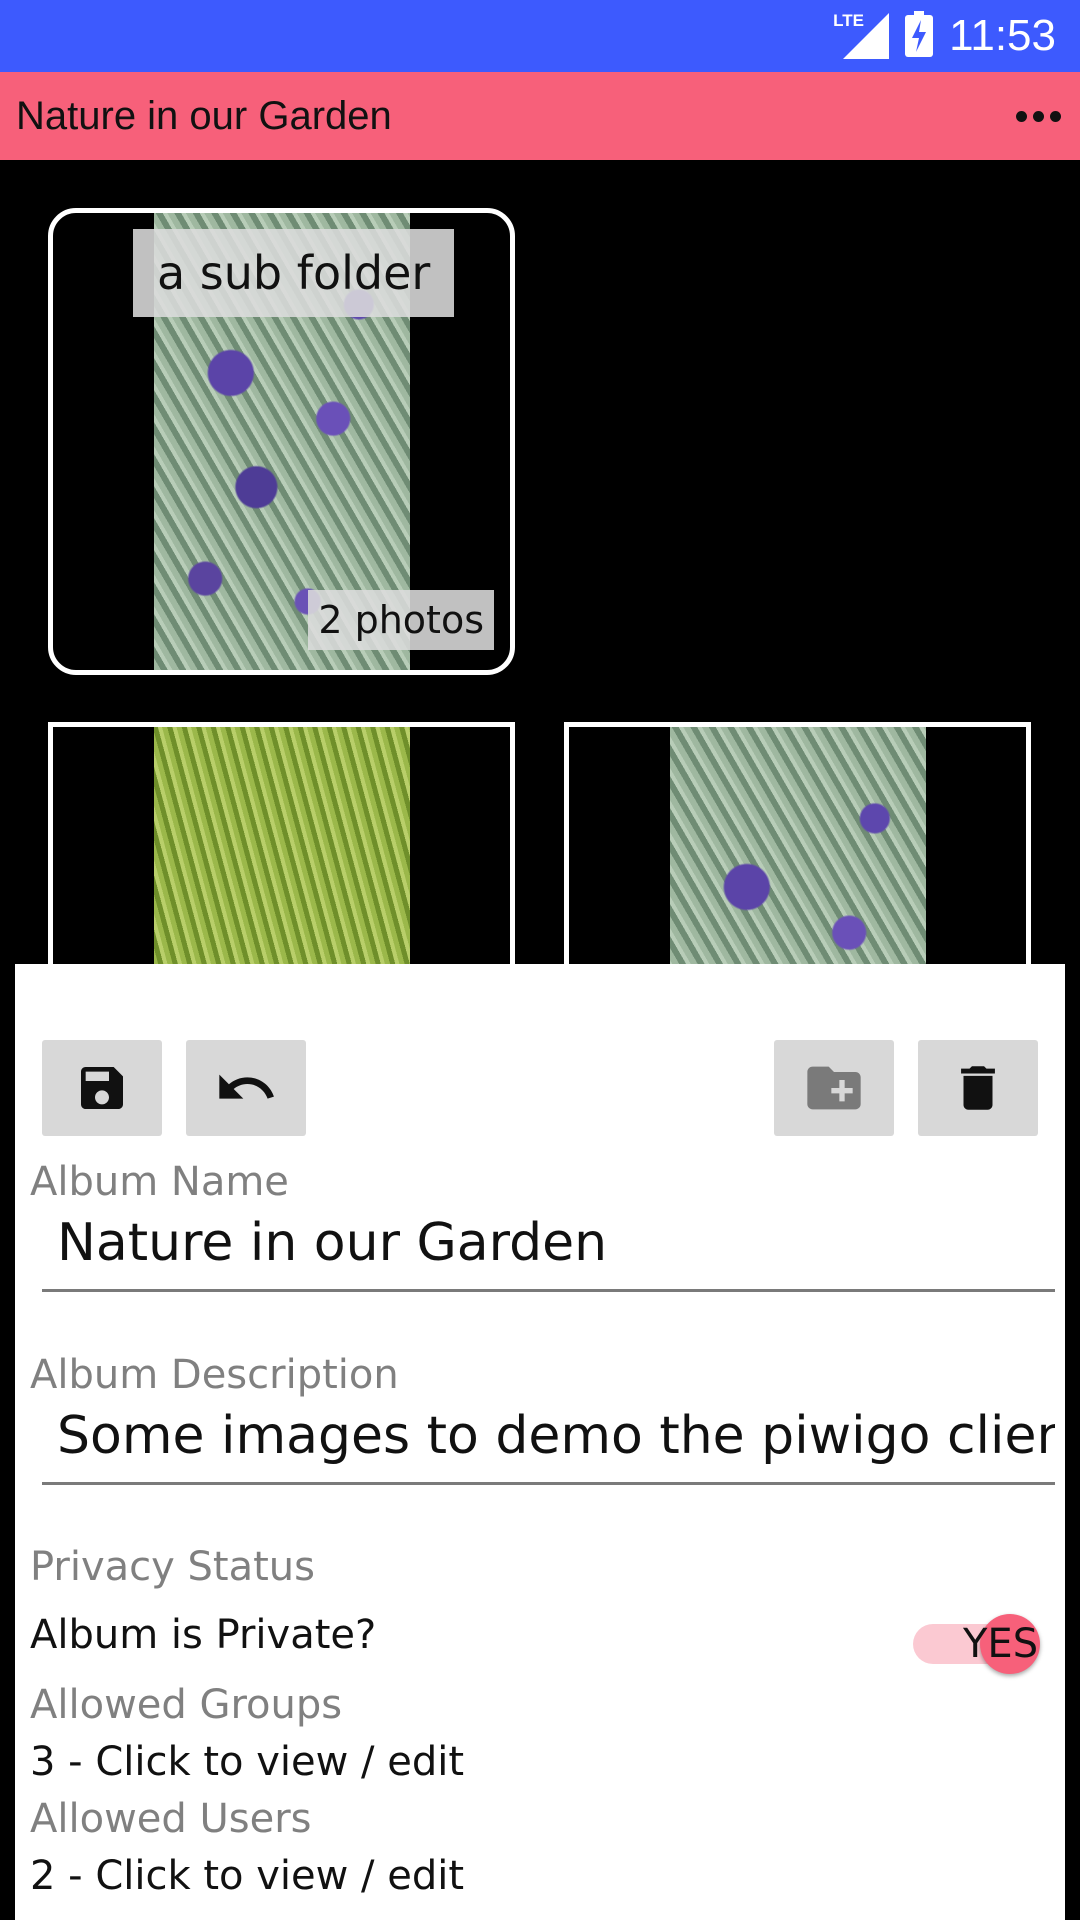 This screenshot has height=1920, width=1080. I want to click on save-icon, so click(102, 1088).